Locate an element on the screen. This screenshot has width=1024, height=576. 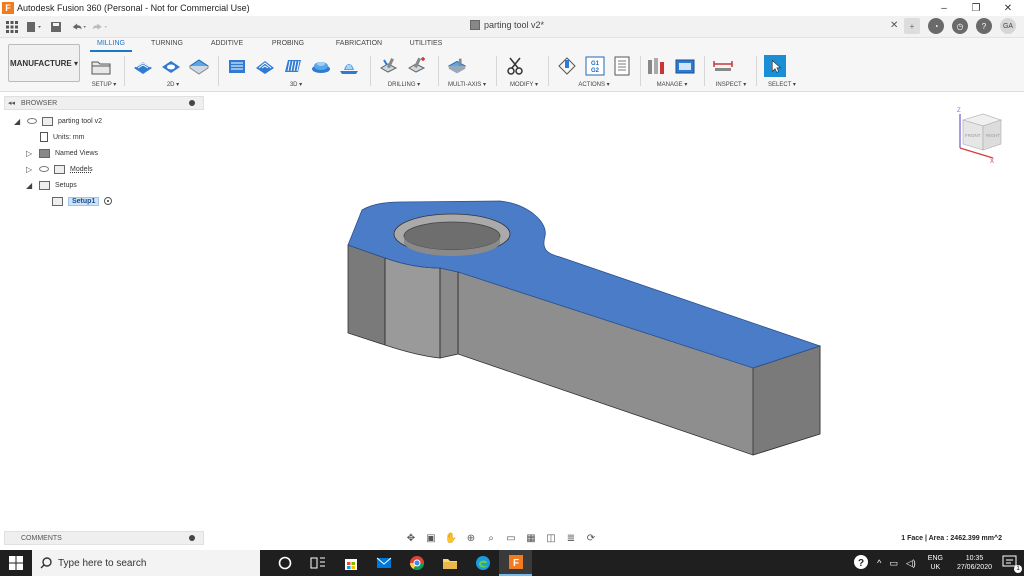
machine-library-icon is located at coordinates (685, 66).